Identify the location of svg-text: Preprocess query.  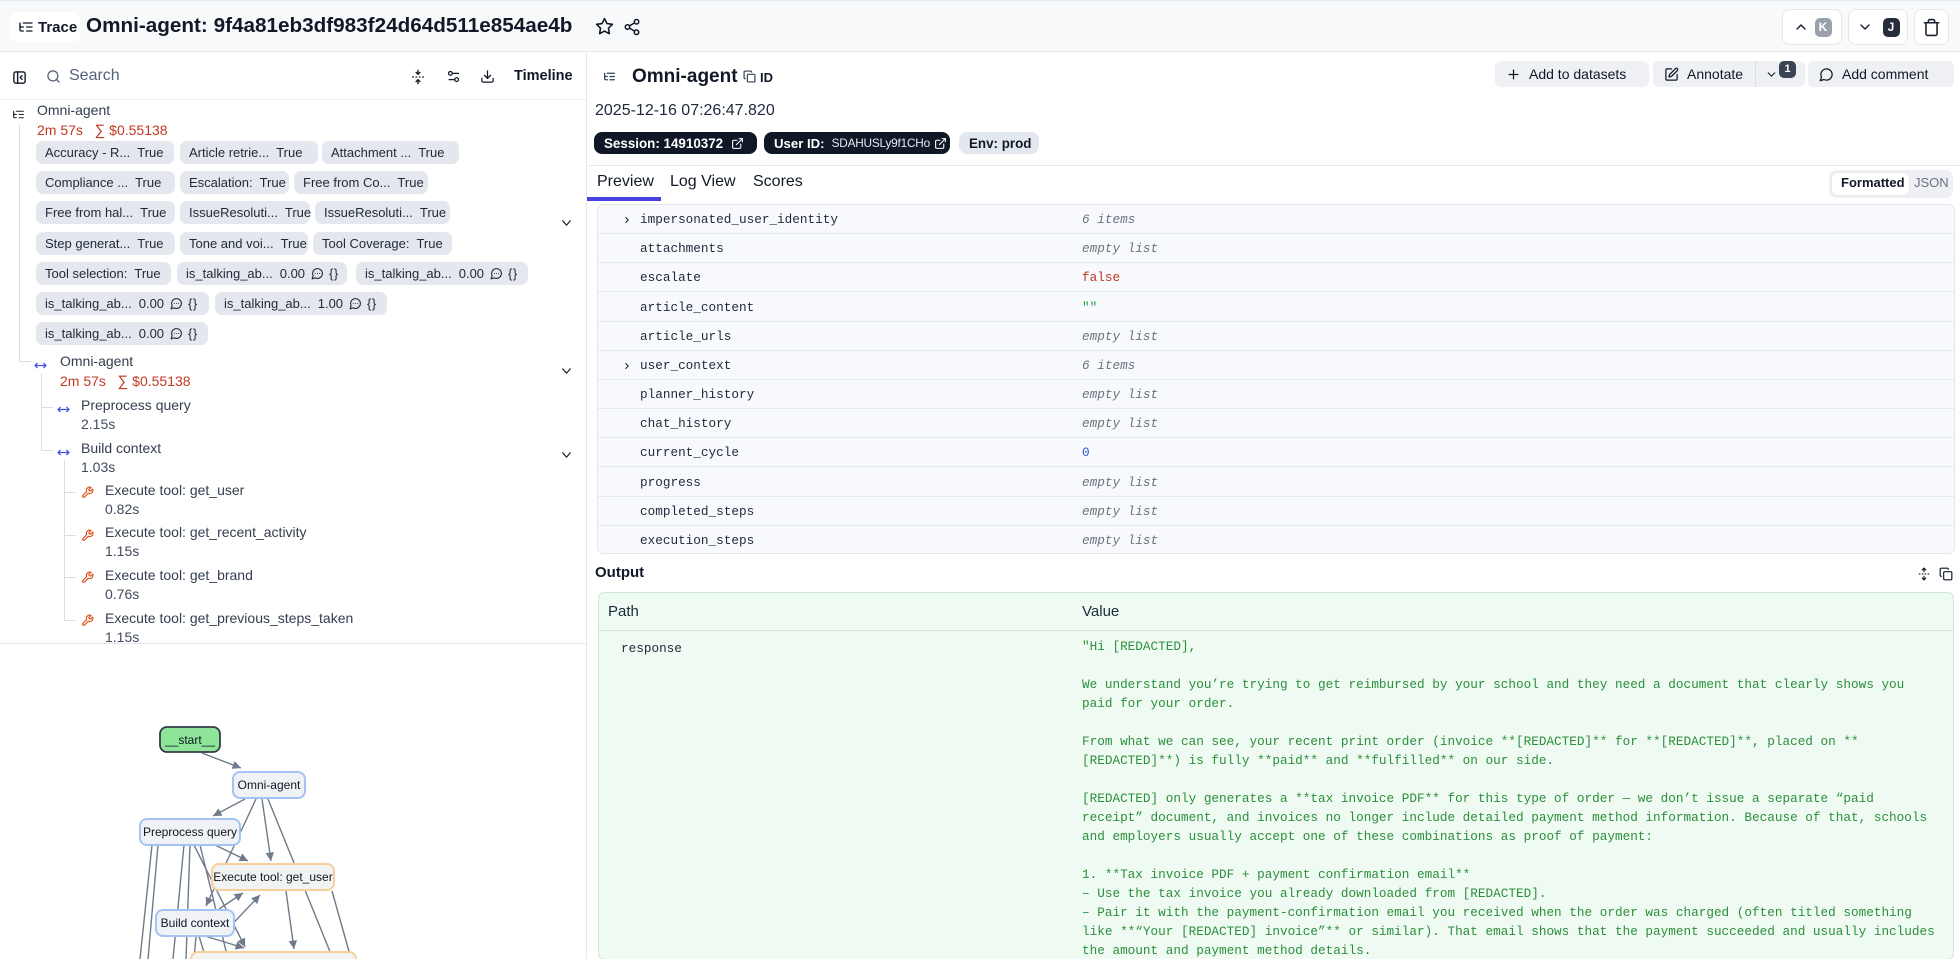
(190, 832).